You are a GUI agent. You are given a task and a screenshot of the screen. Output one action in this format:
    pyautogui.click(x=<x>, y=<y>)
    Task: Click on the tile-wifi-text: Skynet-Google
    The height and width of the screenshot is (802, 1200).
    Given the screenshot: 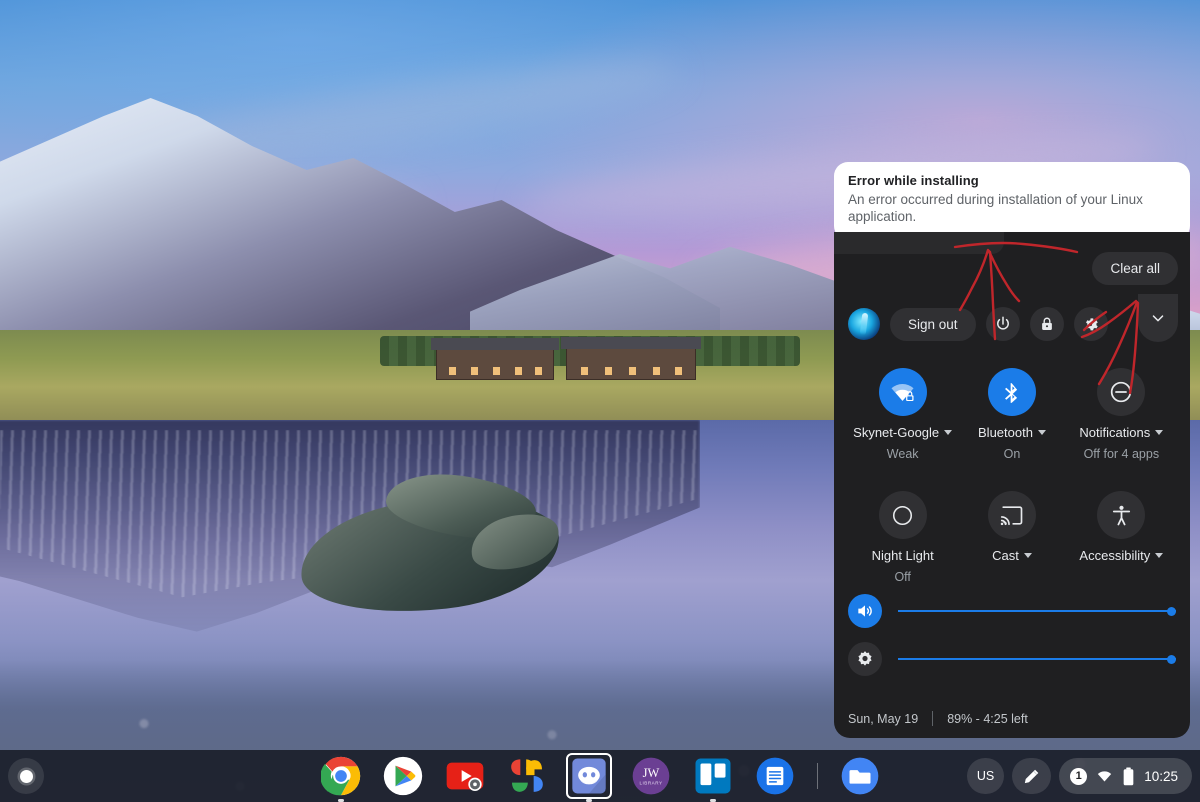 What is the action you would take?
    pyautogui.click(x=896, y=432)
    